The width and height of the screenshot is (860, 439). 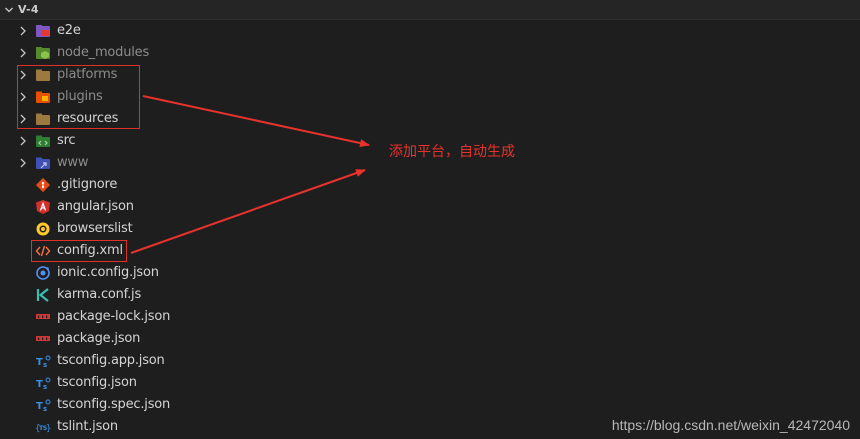 I want to click on watermark-url: https://blog.csdn.net/weixin_42472040, so click(x=730, y=425).